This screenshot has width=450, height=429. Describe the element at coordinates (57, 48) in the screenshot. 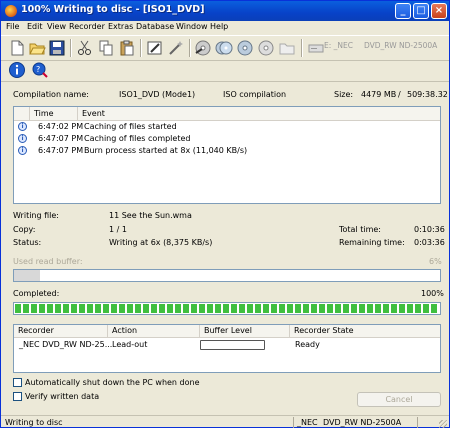

I see `save-icon` at that location.